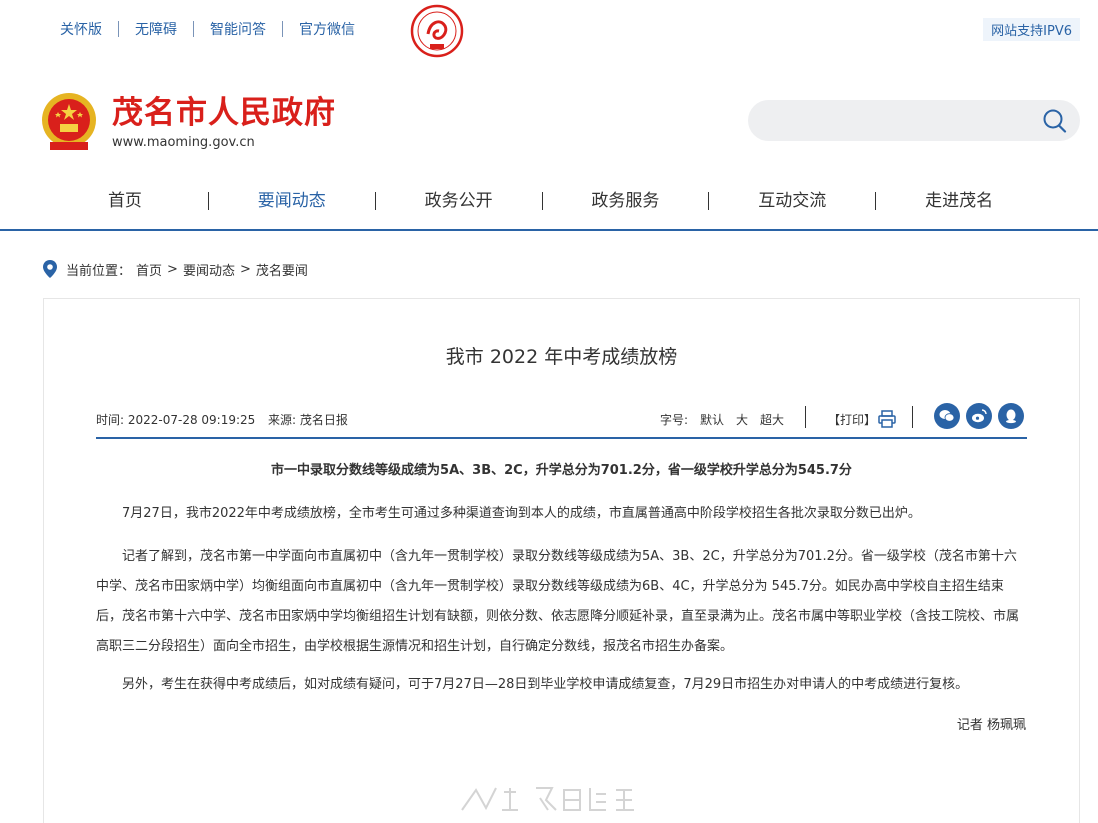 The height and width of the screenshot is (823, 1098). Describe the element at coordinates (899, 120) in the screenshot. I see `search-input` at that location.